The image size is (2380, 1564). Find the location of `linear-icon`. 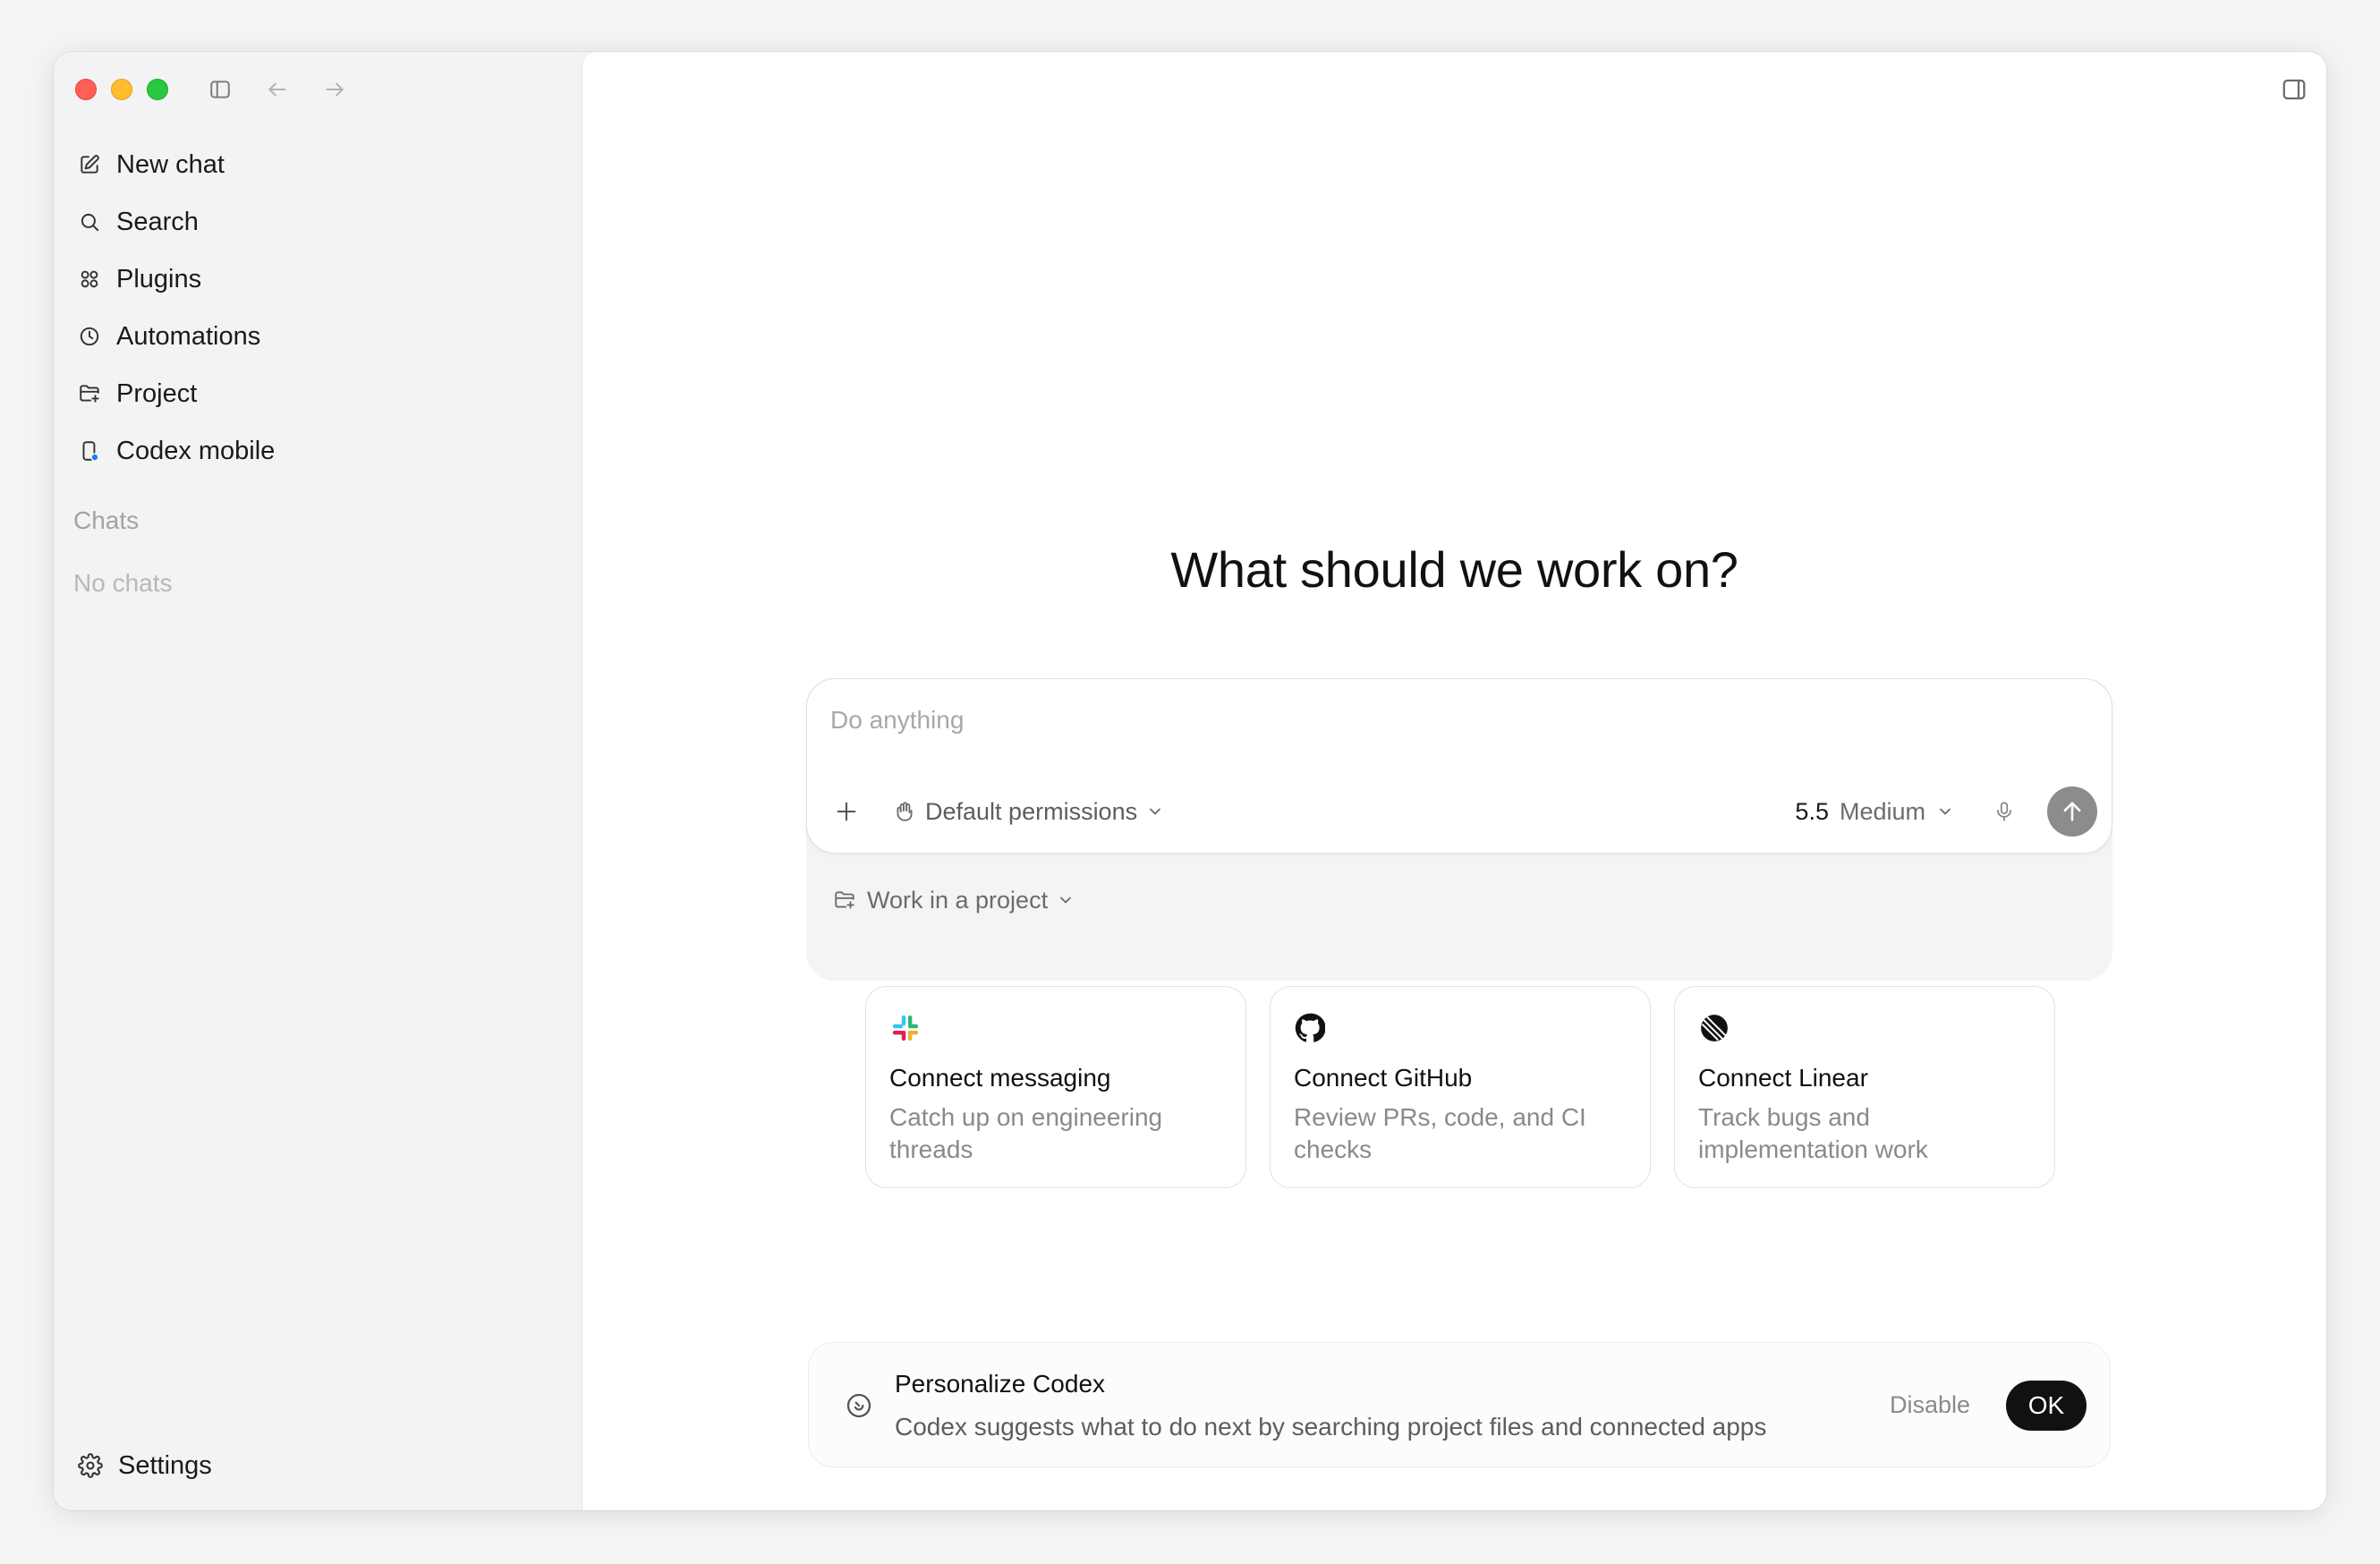

linear-icon is located at coordinates (1714, 1028).